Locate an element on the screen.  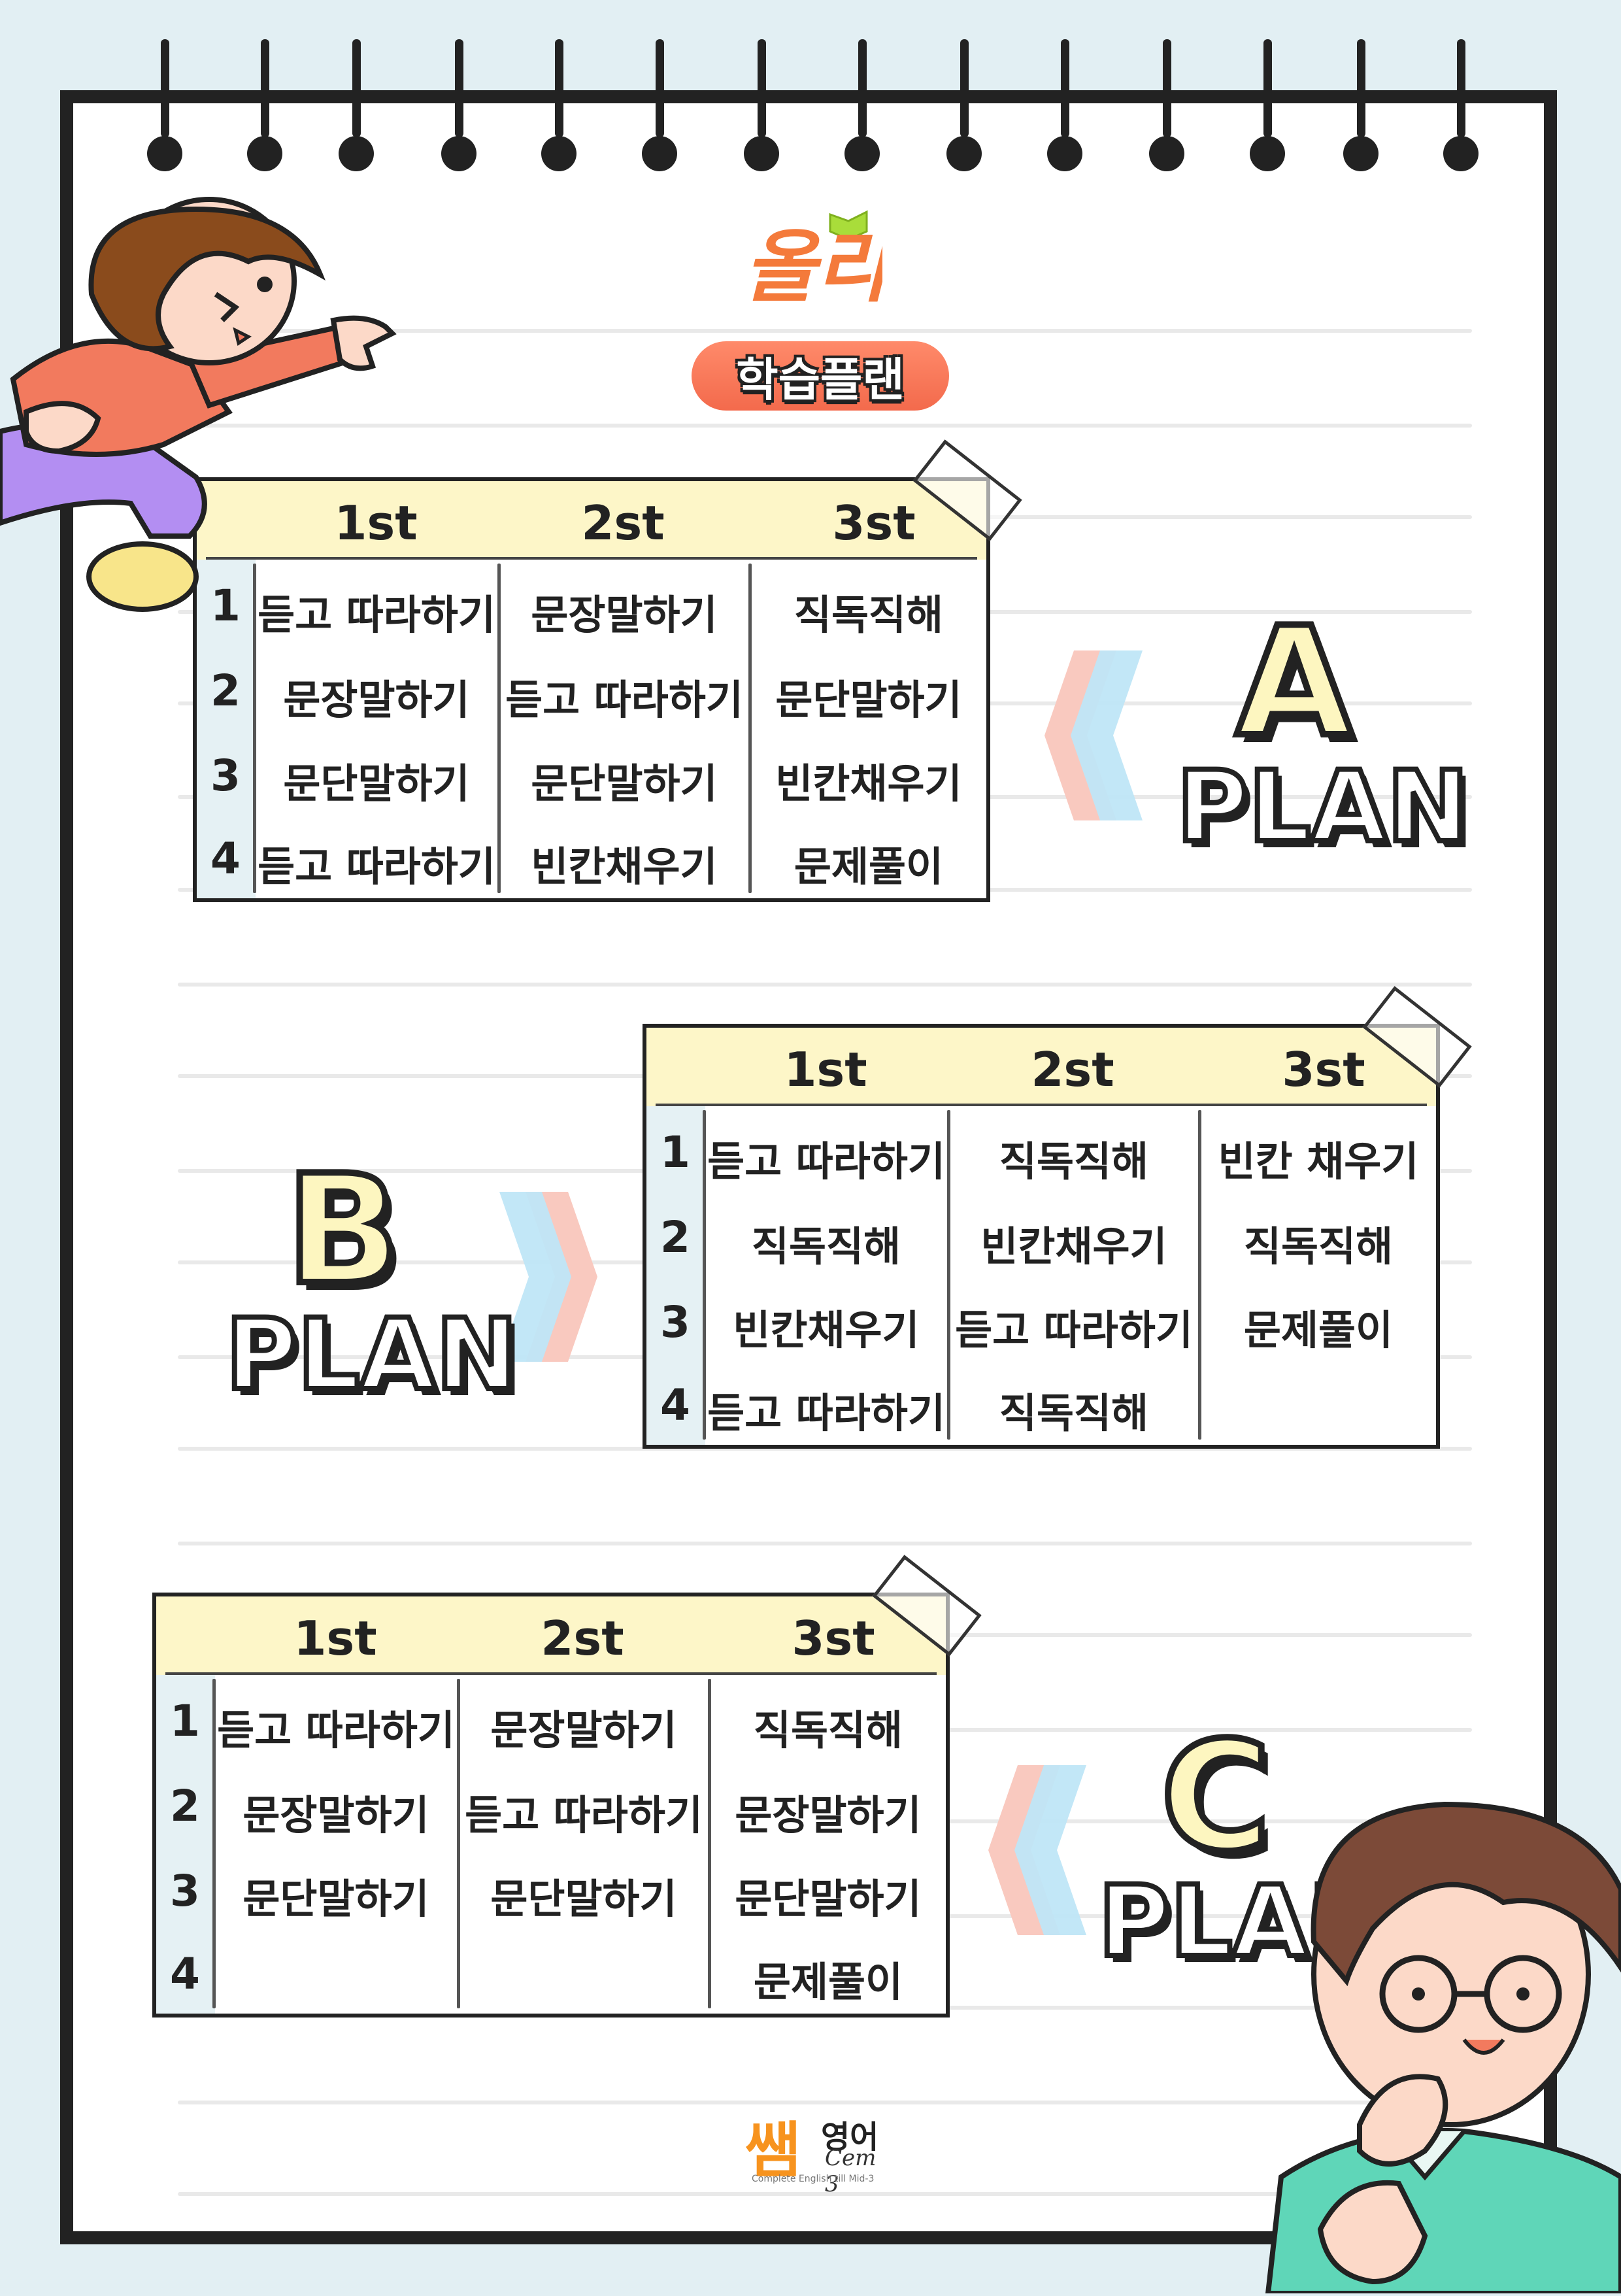
brand-tagline: Complete English till Mid-3 is located at coordinates (814, 2179).